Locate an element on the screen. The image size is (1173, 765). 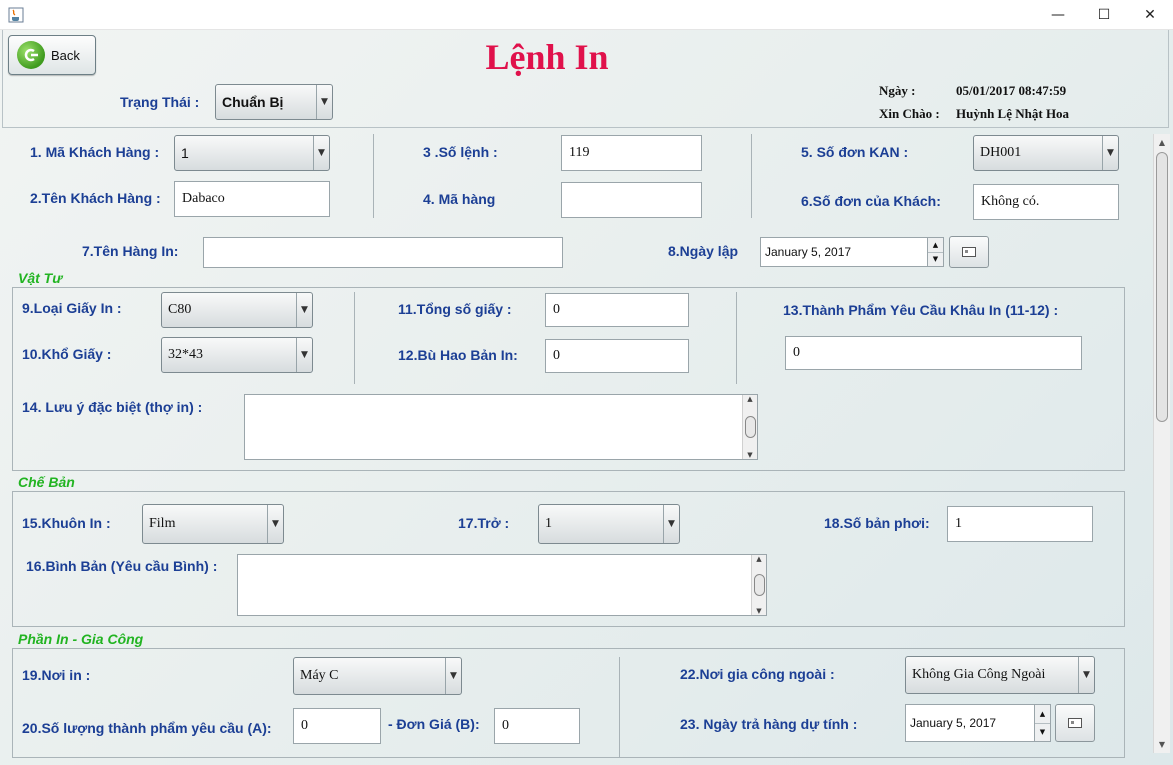
tro-value: 1 is located at coordinates (548, 523).